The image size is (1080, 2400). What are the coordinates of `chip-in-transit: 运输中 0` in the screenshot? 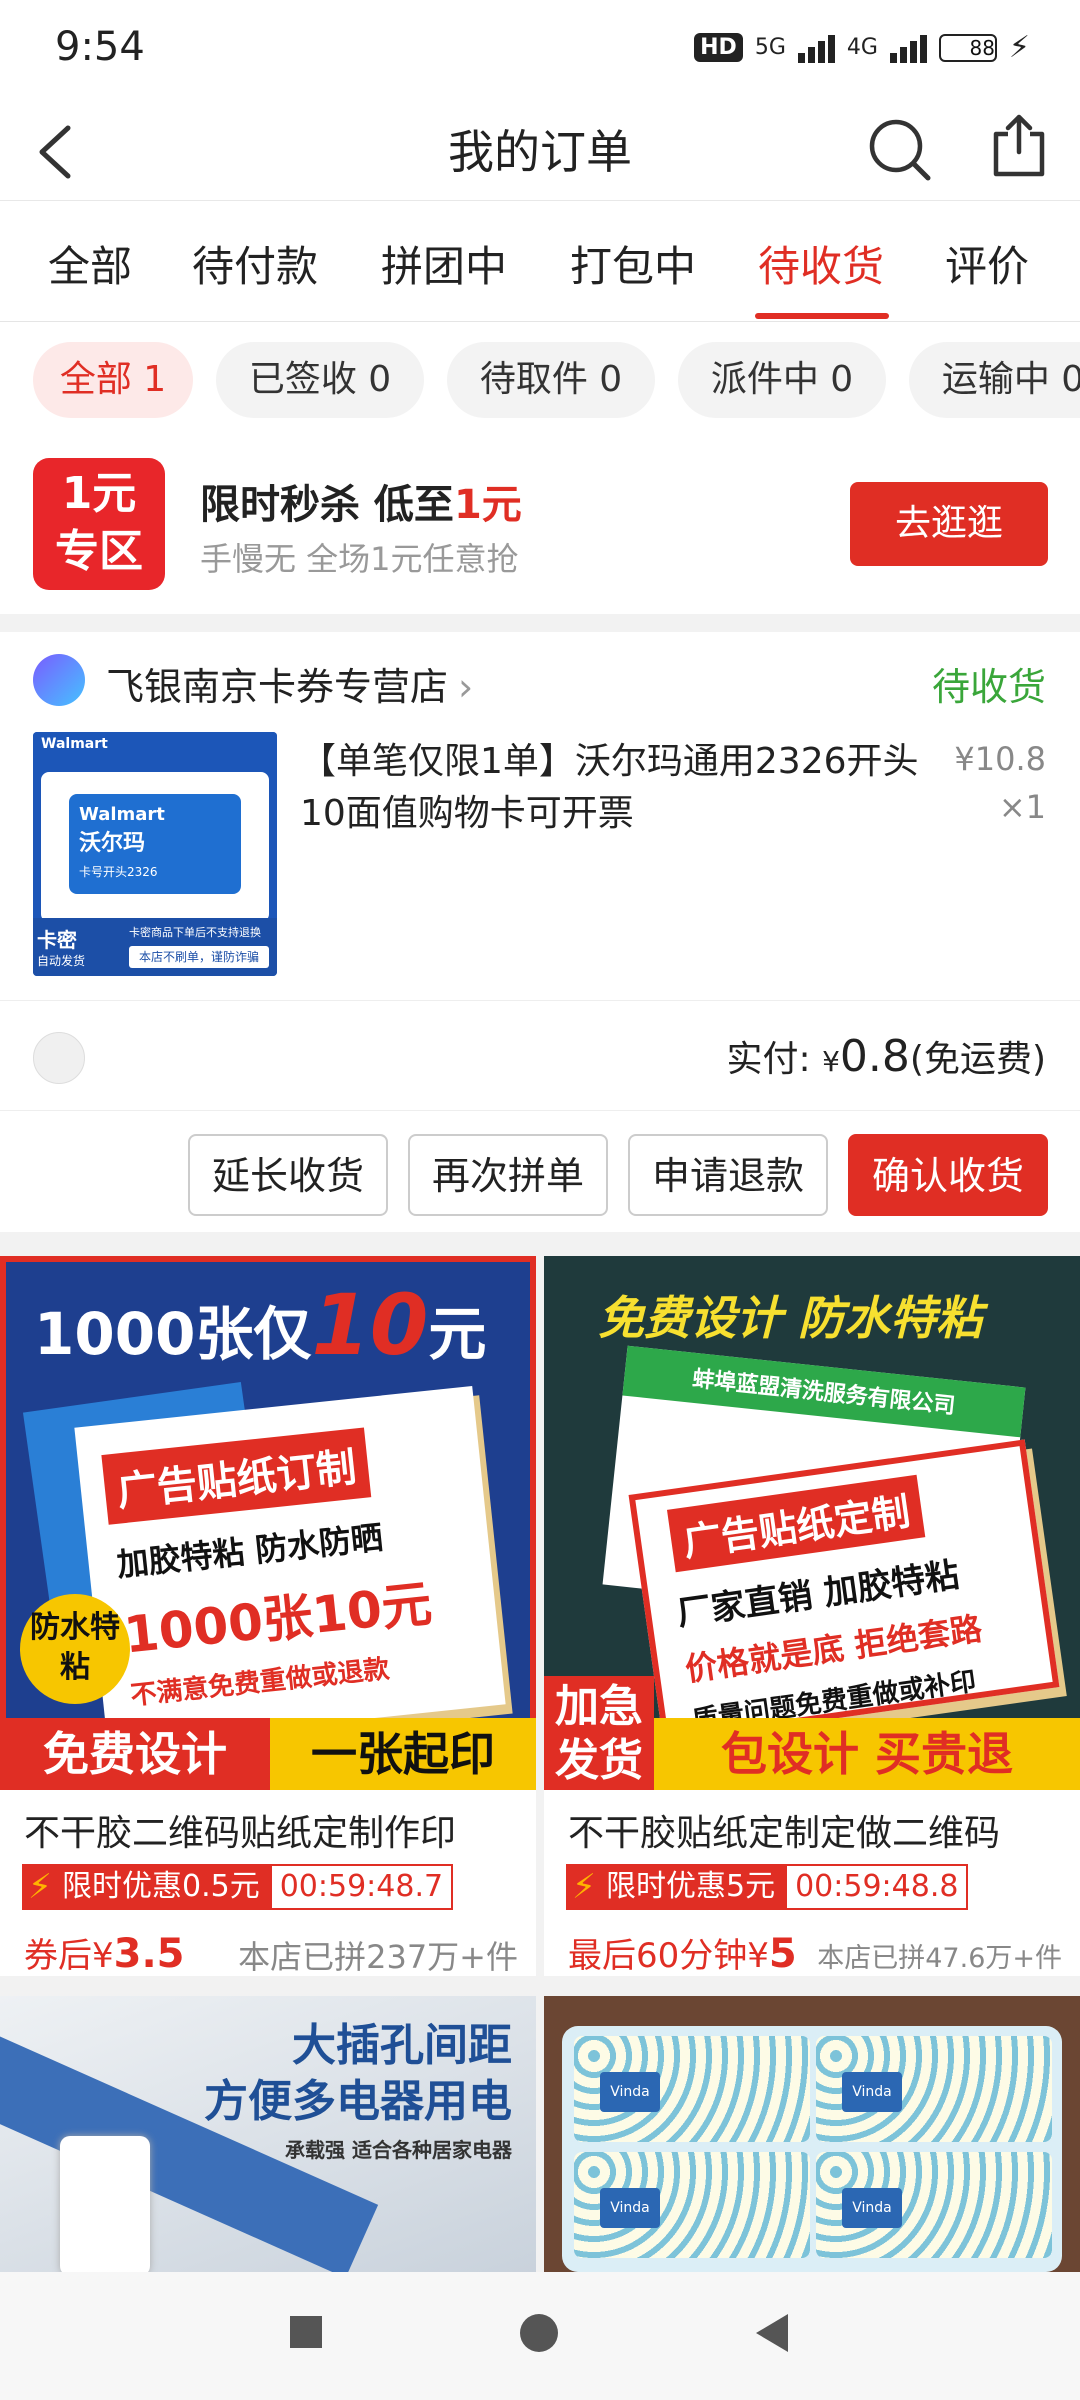 It's located at (994, 380).